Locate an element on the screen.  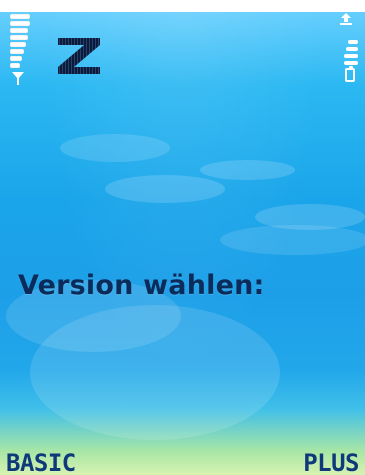
network-logo is located at coordinates (79, 56).